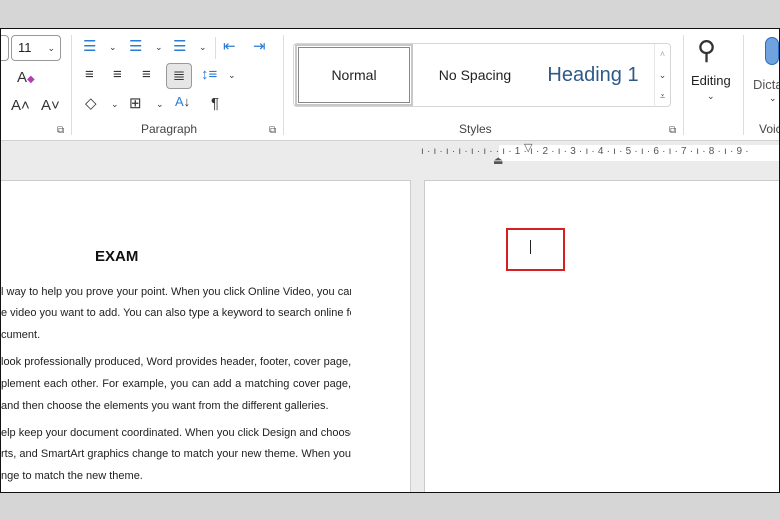  What do you see at coordinates (769, 129) in the screenshot?
I see `voice-group-label: Voic` at bounding box center [769, 129].